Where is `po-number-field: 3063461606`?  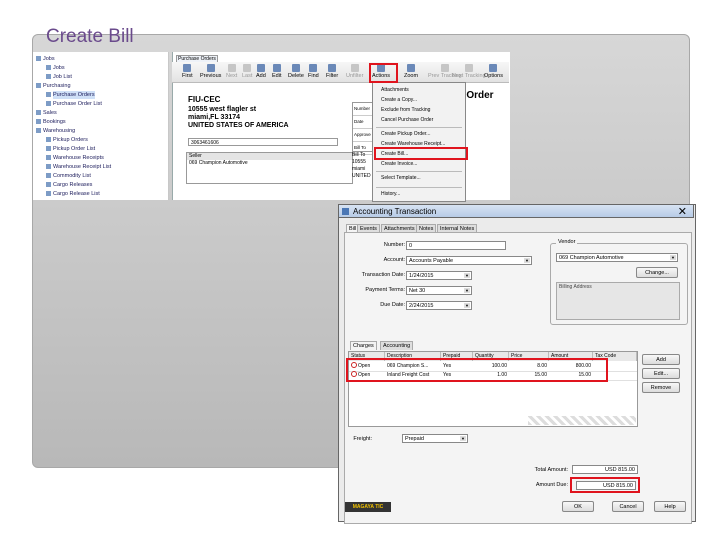 po-number-field: 3063461606 is located at coordinates (263, 142).